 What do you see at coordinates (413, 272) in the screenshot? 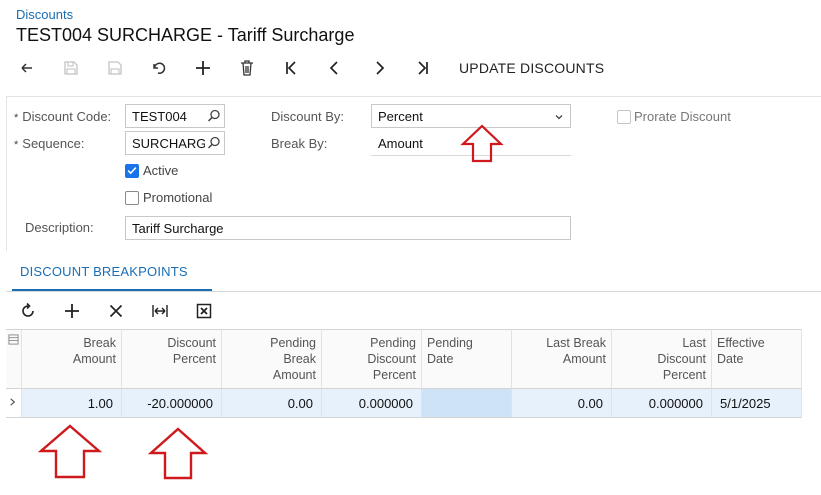
I see `tab-strip: DISCOUNT BREAKPOINTS` at bounding box center [413, 272].